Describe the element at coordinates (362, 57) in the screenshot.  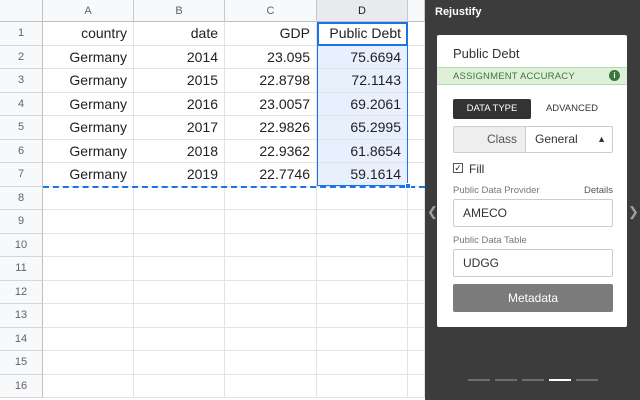
I see `table-cell: 75.6694` at that location.